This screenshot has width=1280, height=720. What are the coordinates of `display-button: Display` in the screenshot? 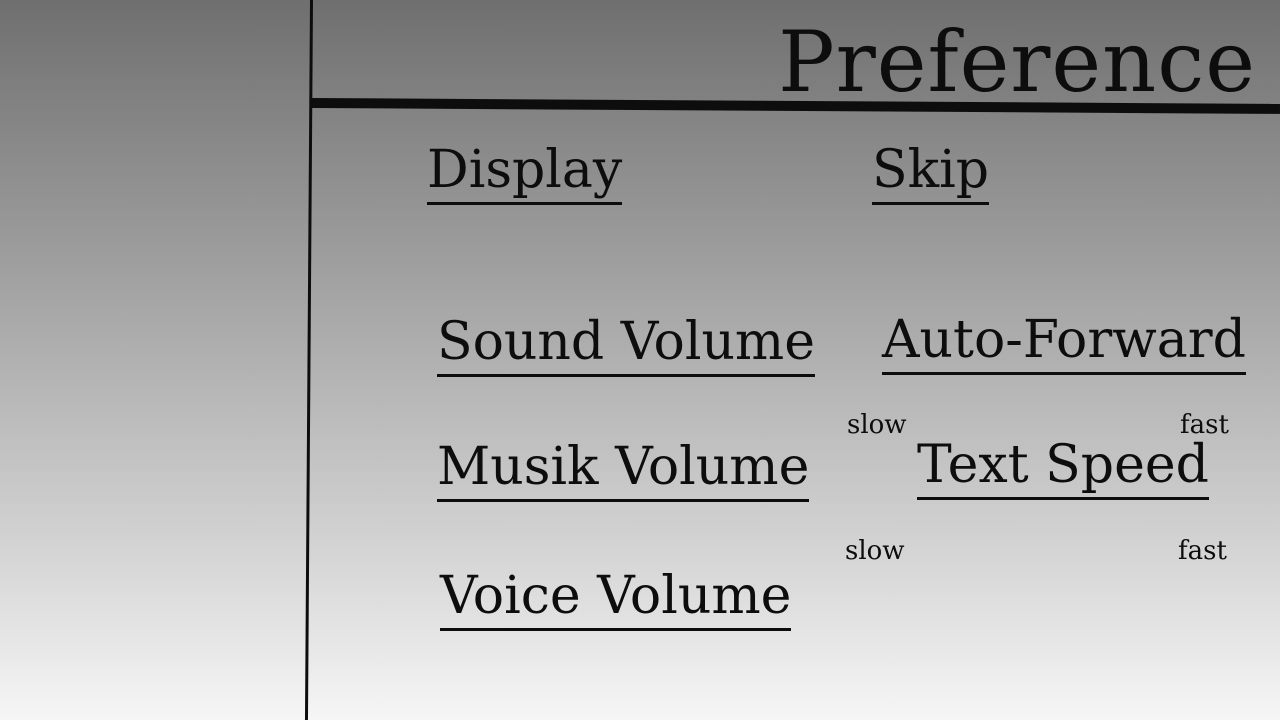 It's located at (525, 172).